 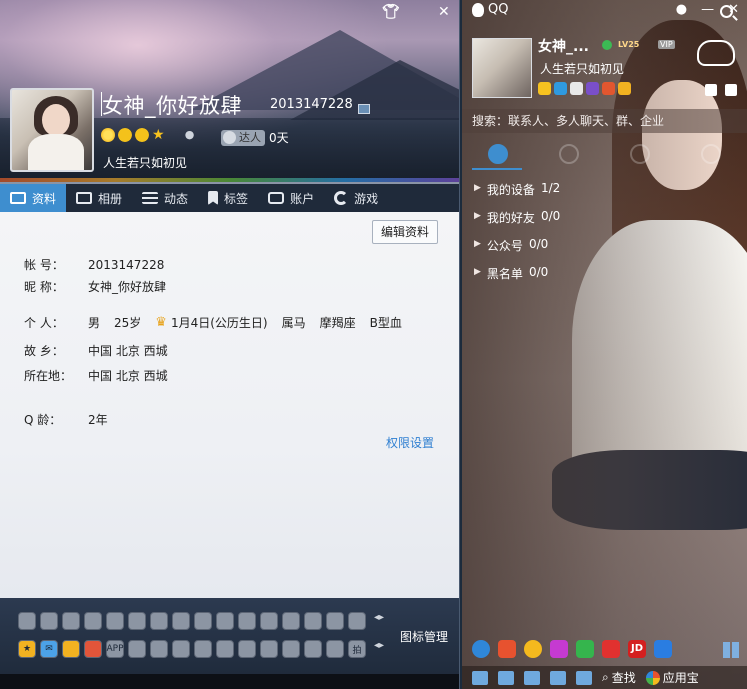 I want to click on skin-icon: ●, so click(x=681, y=9).